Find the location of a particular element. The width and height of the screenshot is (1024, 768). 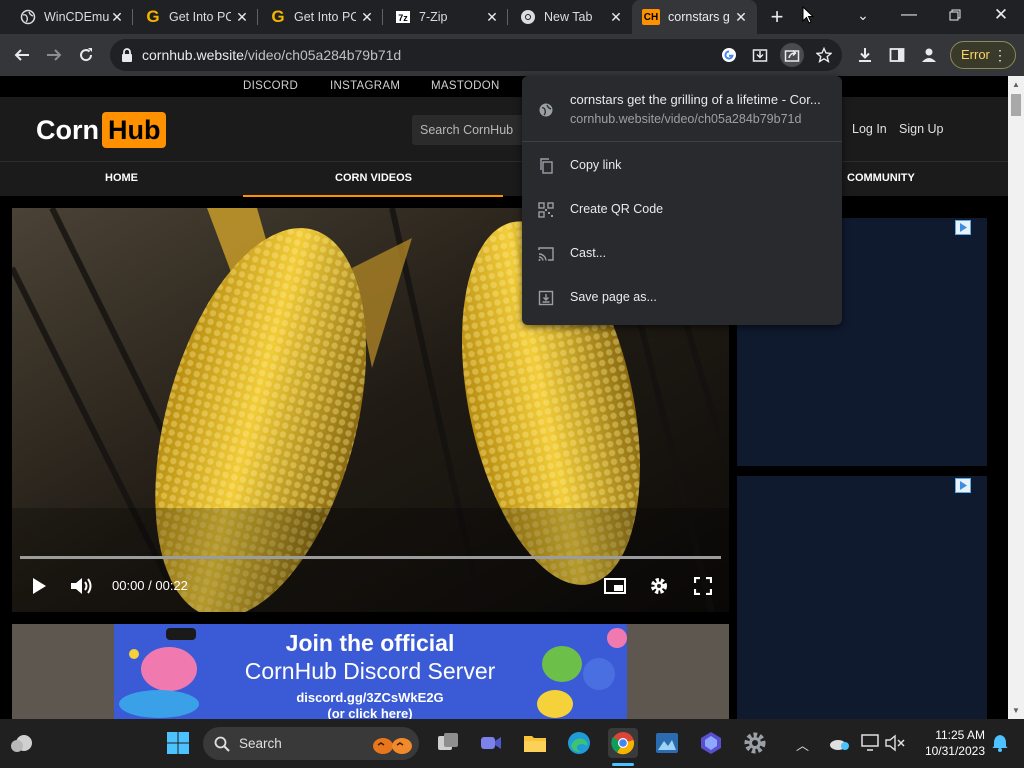

edge-browser-icon is located at coordinates (579, 743).